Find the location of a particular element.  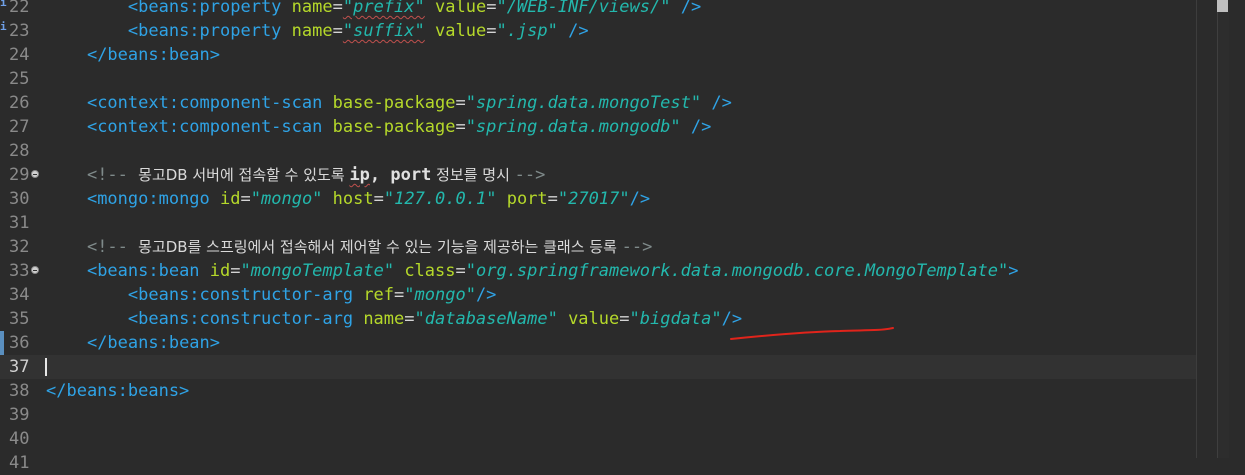

token-cm: --> is located at coordinates (637, 247).